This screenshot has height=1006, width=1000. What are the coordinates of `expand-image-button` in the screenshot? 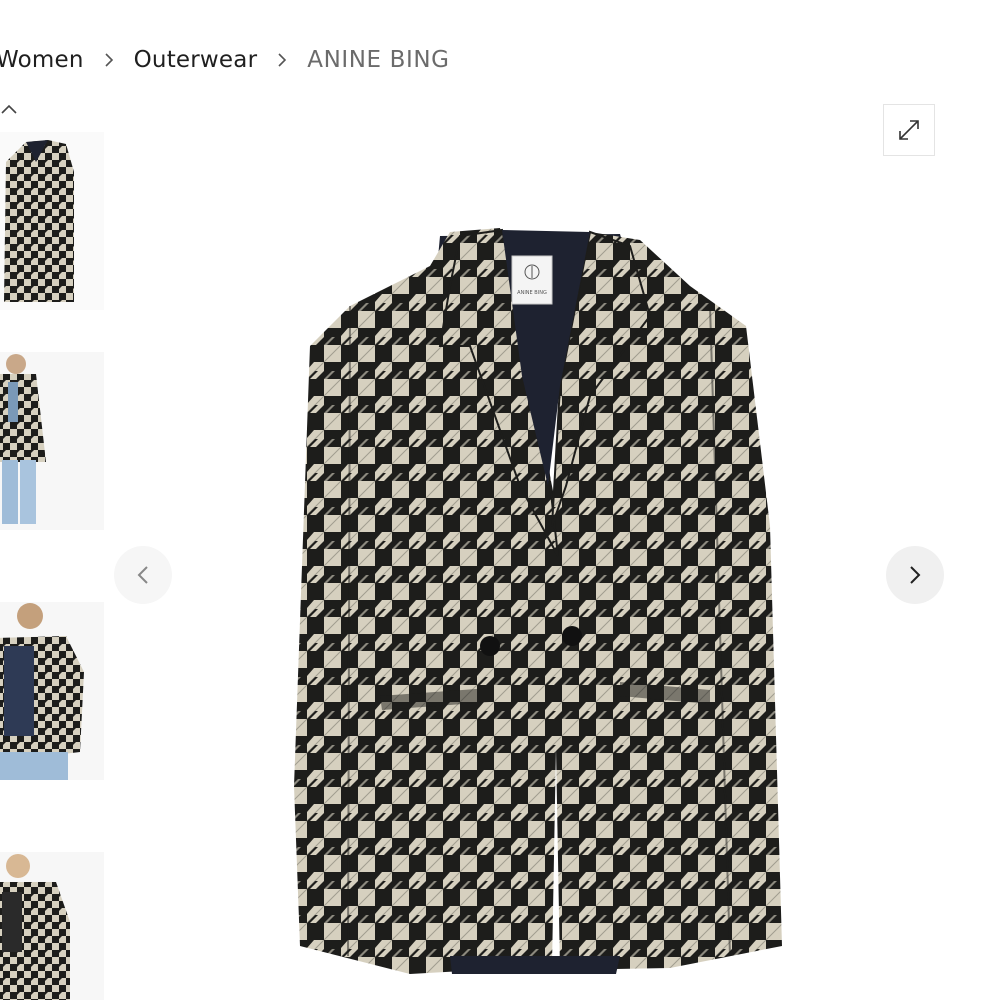 It's located at (909, 130).